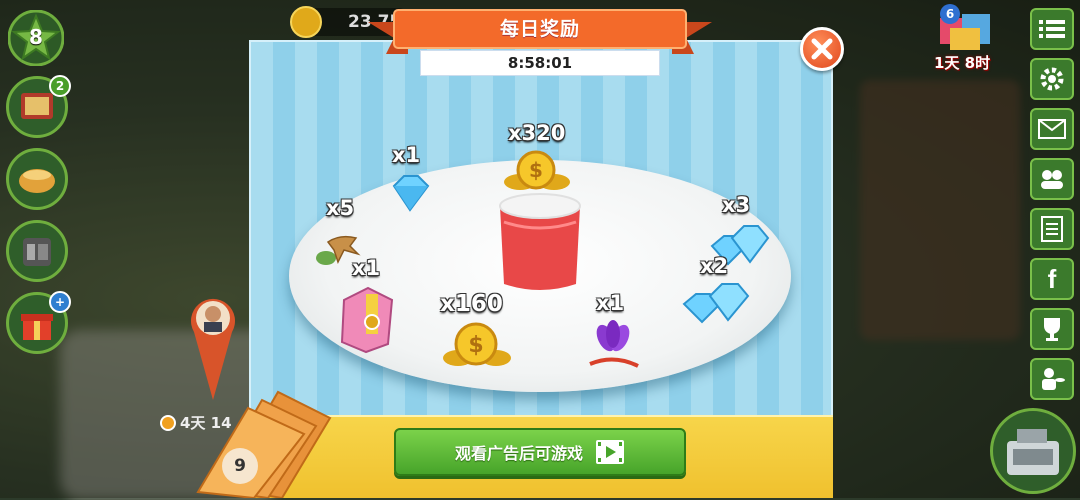 Image resolution: width=1080 pixels, height=500 pixels. I want to click on reward-qty: x160, so click(471, 304).